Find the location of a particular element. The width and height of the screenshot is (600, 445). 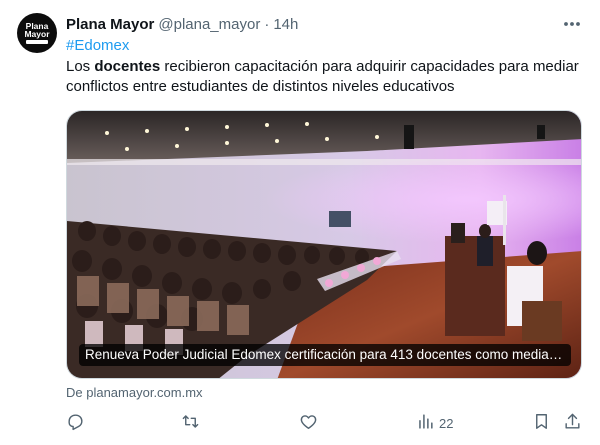

heart-icon is located at coordinates (308, 423).